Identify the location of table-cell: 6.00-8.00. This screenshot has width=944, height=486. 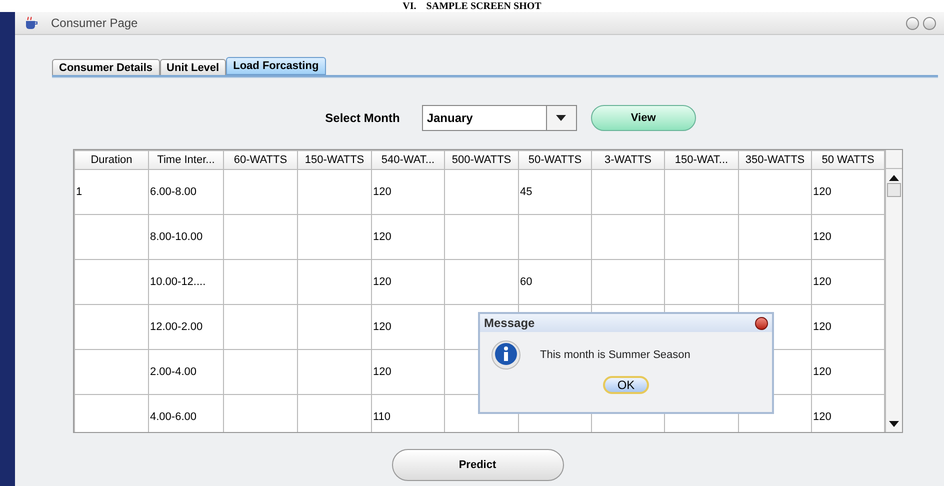
(173, 192).